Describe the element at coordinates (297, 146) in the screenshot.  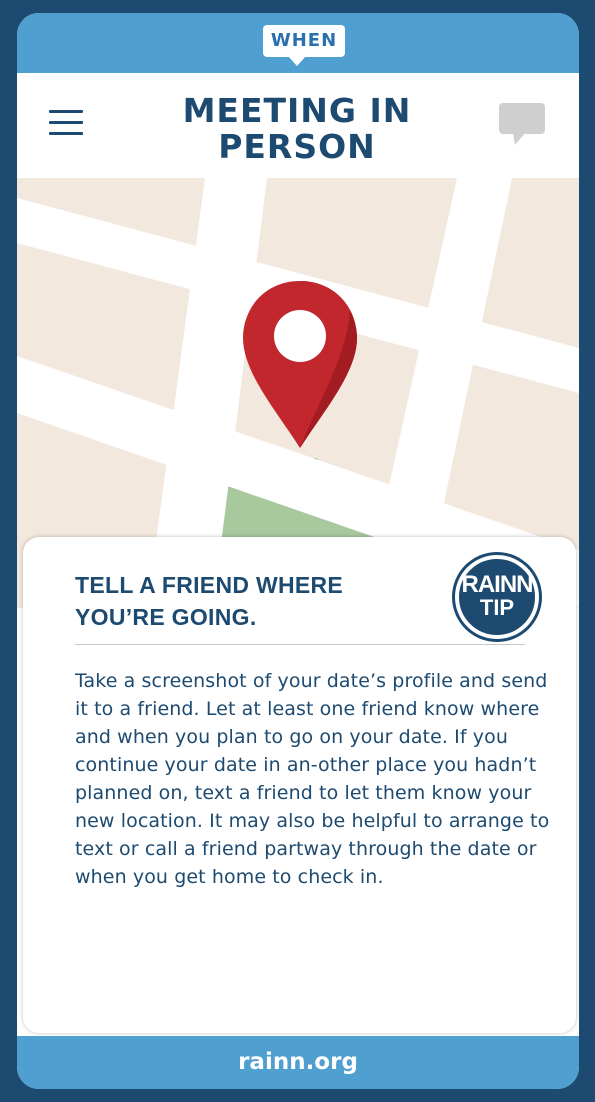
I see `page-title-line2: PERSON` at that location.